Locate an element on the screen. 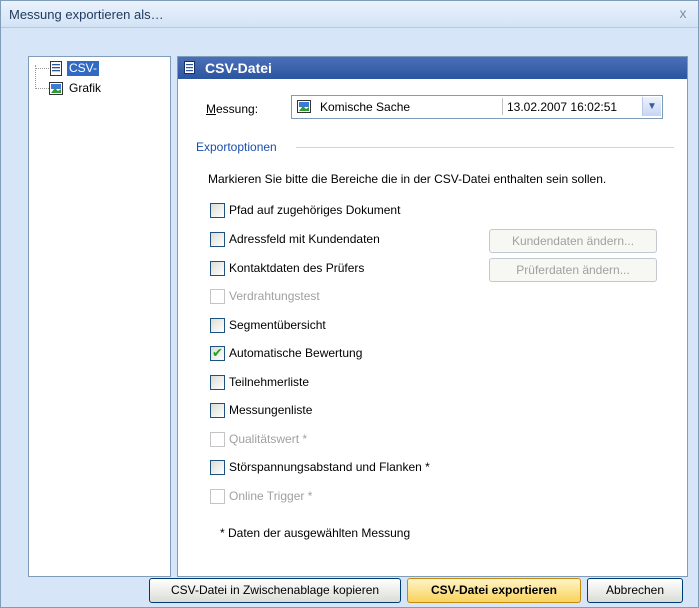 The width and height of the screenshot is (699, 608). option-label: Online Trigger * is located at coordinates (271, 496).